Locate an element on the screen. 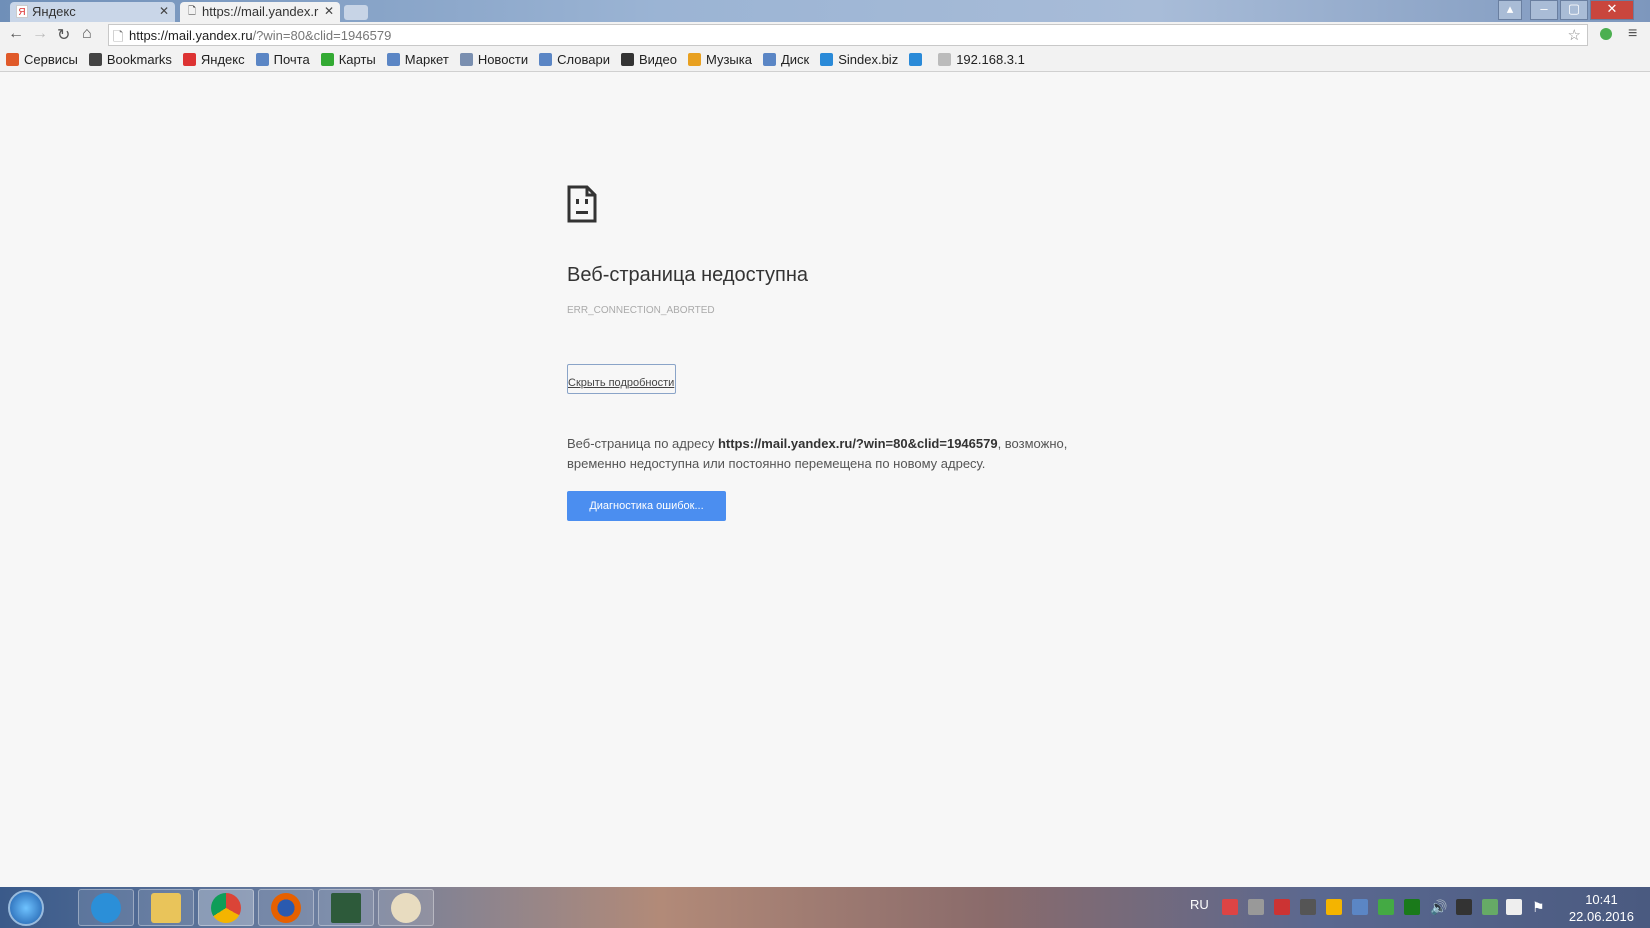 The width and height of the screenshot is (1650, 928). bookmark-диск: Диск is located at coordinates (786, 59).